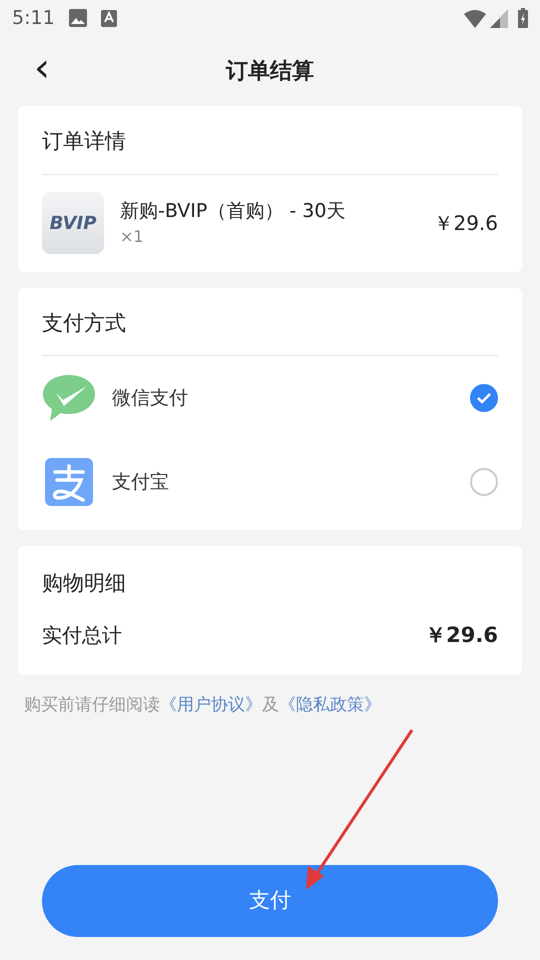 Image resolution: width=540 pixels, height=960 pixels. Describe the element at coordinates (475, 18) in the screenshot. I see `wifi-icon` at that location.